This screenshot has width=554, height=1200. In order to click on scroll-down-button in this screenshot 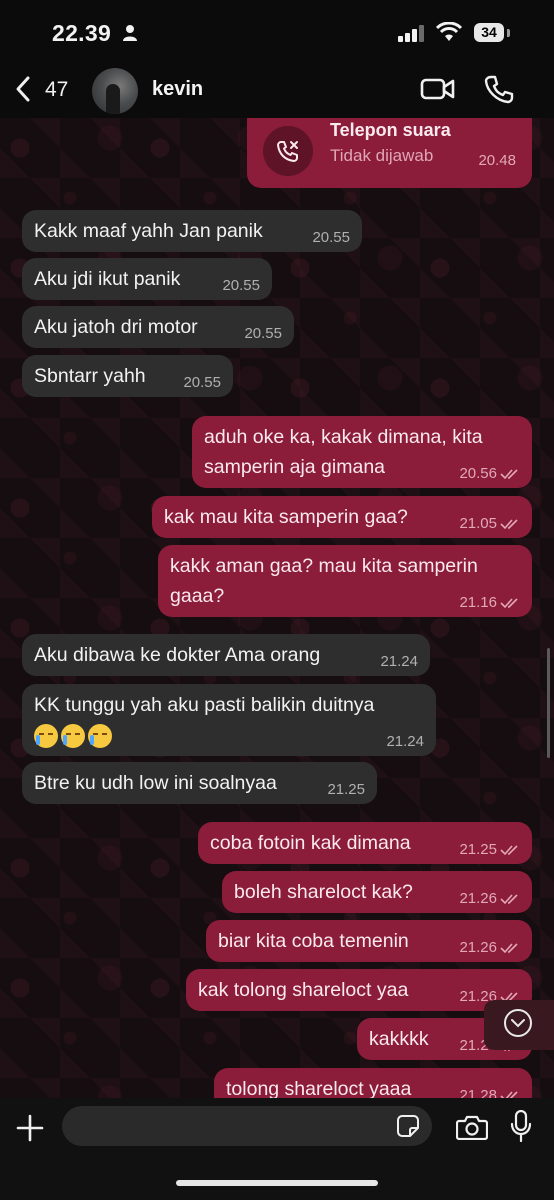, I will do `click(519, 1025)`.